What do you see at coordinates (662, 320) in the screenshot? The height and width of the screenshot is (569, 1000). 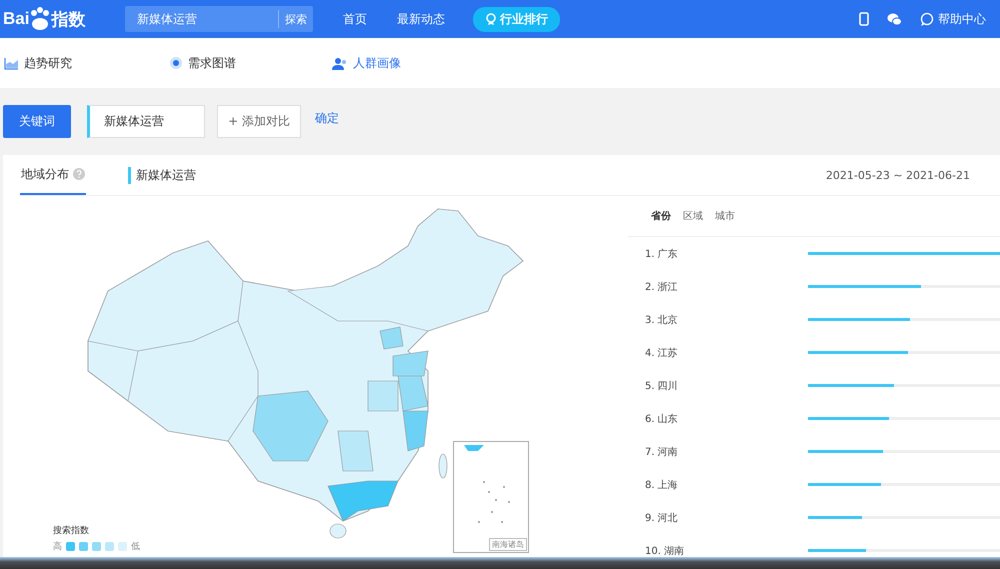 I see `province-name: 3. 北京` at bounding box center [662, 320].